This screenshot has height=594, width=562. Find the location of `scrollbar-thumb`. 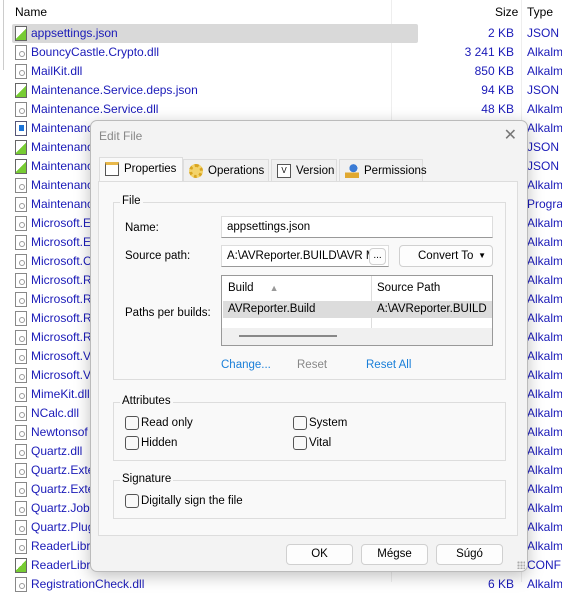

scrollbar-thumb is located at coordinates (288, 336).